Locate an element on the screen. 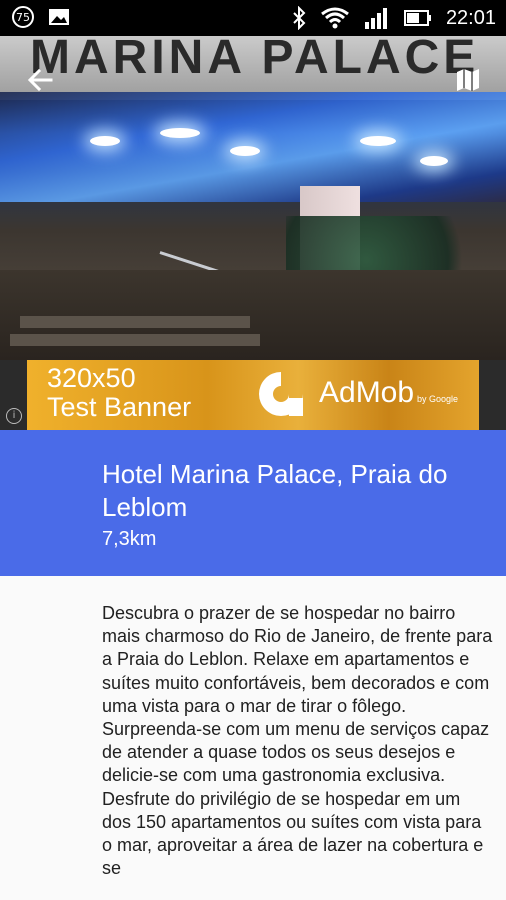 The height and width of the screenshot is (900, 506). arrow-back-icon is located at coordinates (40, 80).